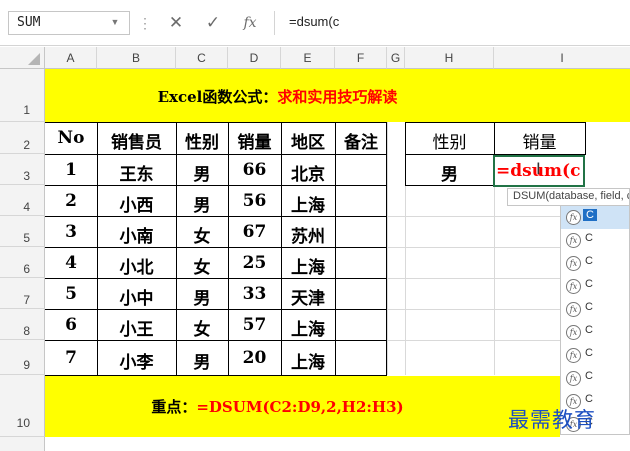  I want to click on column-header-d: D, so click(254, 58).